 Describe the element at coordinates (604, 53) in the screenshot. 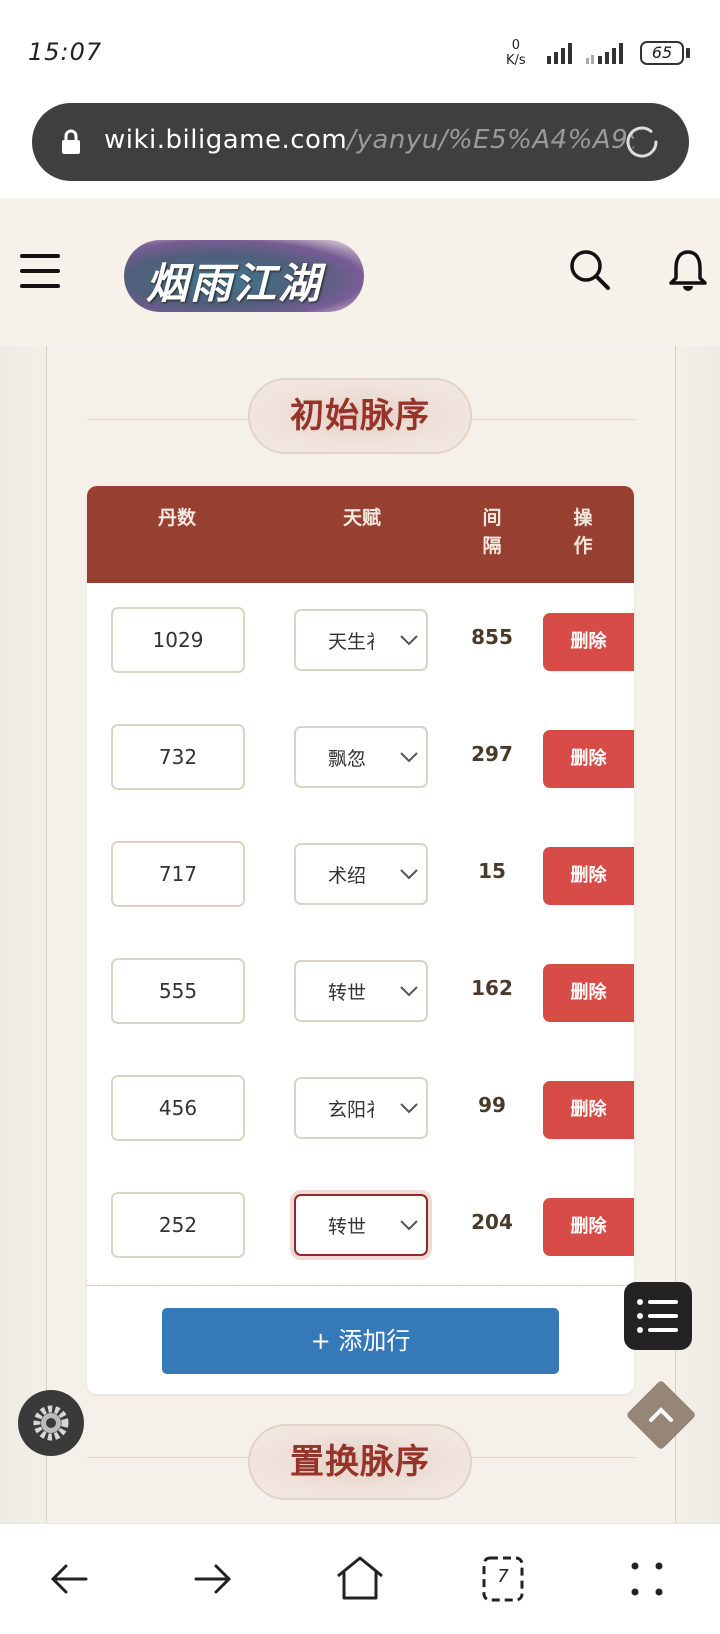

I see `signal-2-icon` at that location.